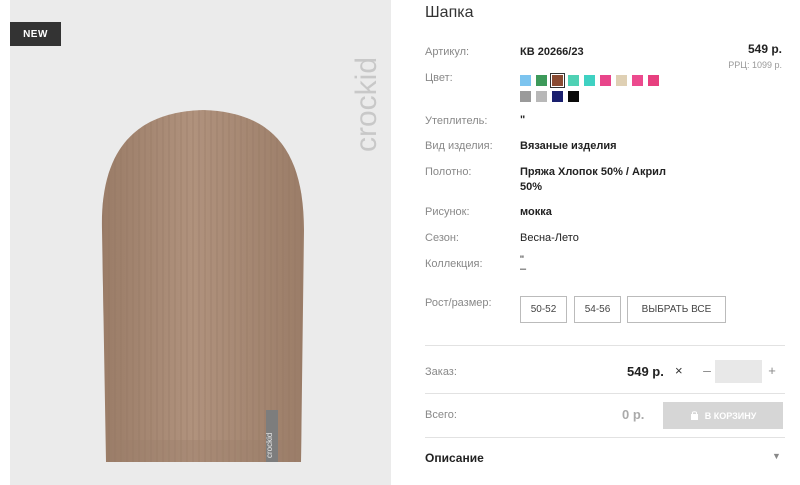 Image resolution: width=800 pixels, height=485 pixels. I want to click on product-title: Шапка, so click(449, 12).